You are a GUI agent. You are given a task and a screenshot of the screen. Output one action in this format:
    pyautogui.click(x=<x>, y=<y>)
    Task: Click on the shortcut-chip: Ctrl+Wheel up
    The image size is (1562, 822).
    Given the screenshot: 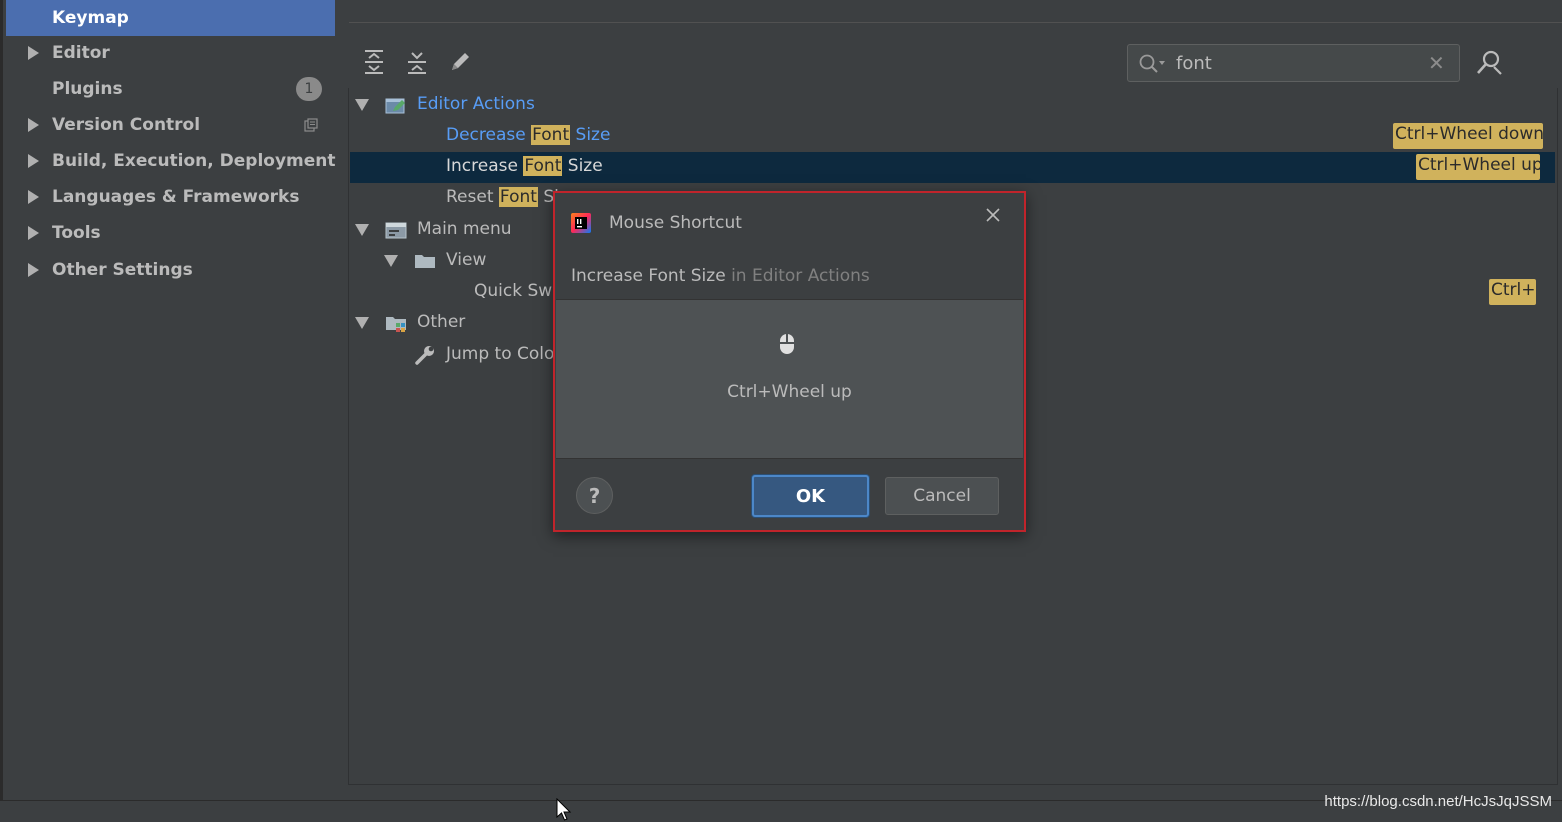 What is the action you would take?
    pyautogui.click(x=1478, y=167)
    